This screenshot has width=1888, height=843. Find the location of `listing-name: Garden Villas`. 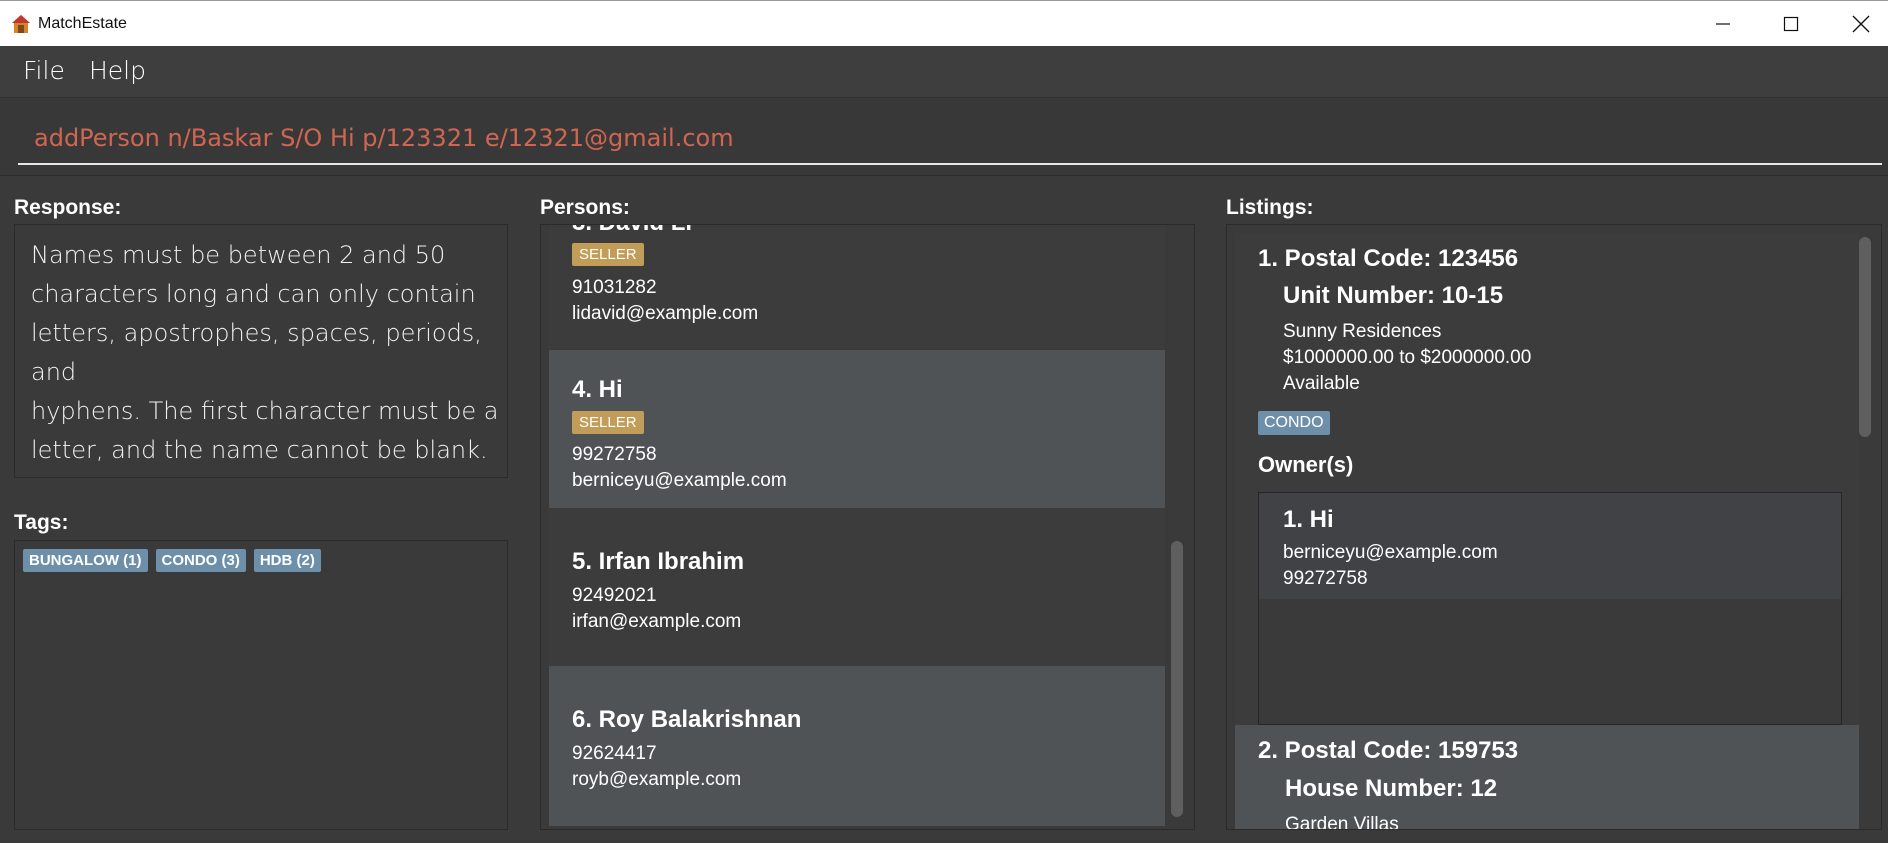

listing-name: Garden Villas is located at coordinates (1342, 822).